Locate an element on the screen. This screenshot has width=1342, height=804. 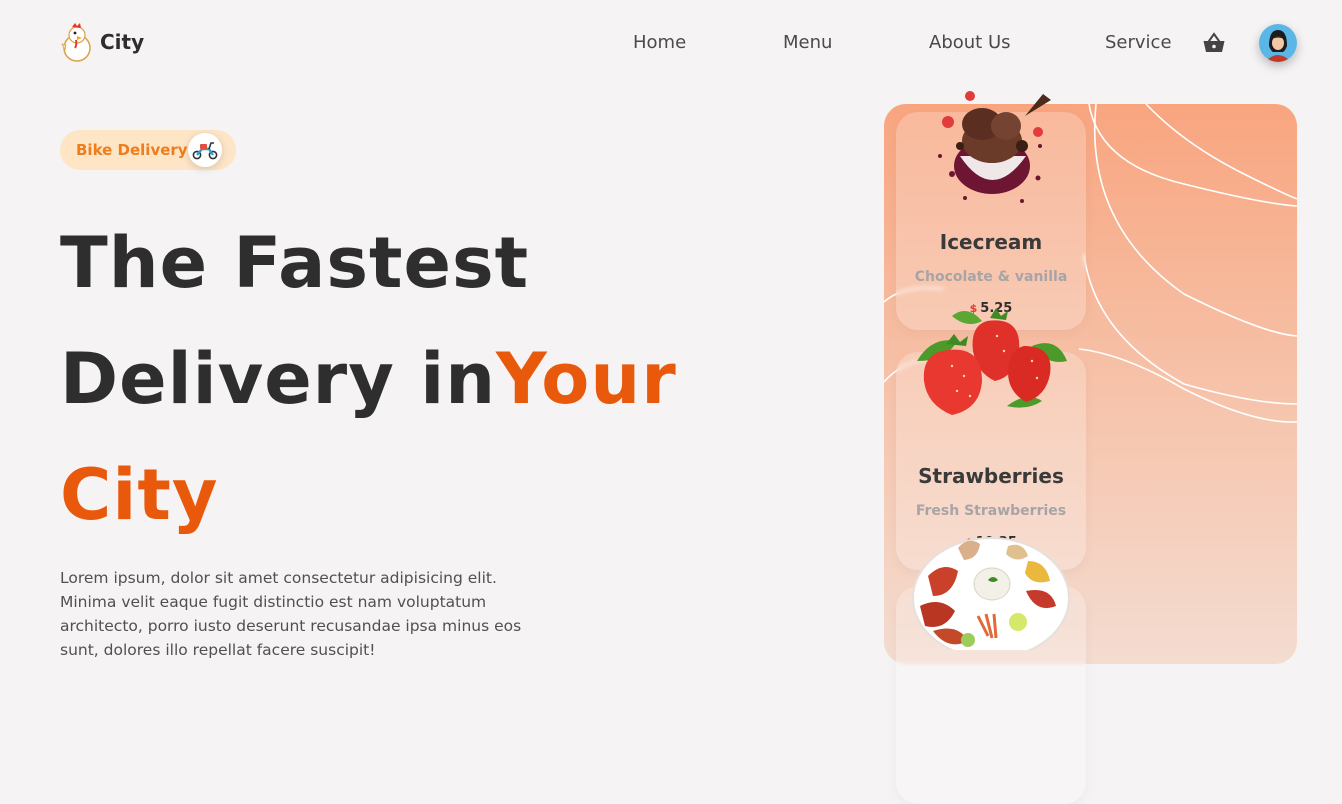
avatar-image is located at coordinates (1278, 43).